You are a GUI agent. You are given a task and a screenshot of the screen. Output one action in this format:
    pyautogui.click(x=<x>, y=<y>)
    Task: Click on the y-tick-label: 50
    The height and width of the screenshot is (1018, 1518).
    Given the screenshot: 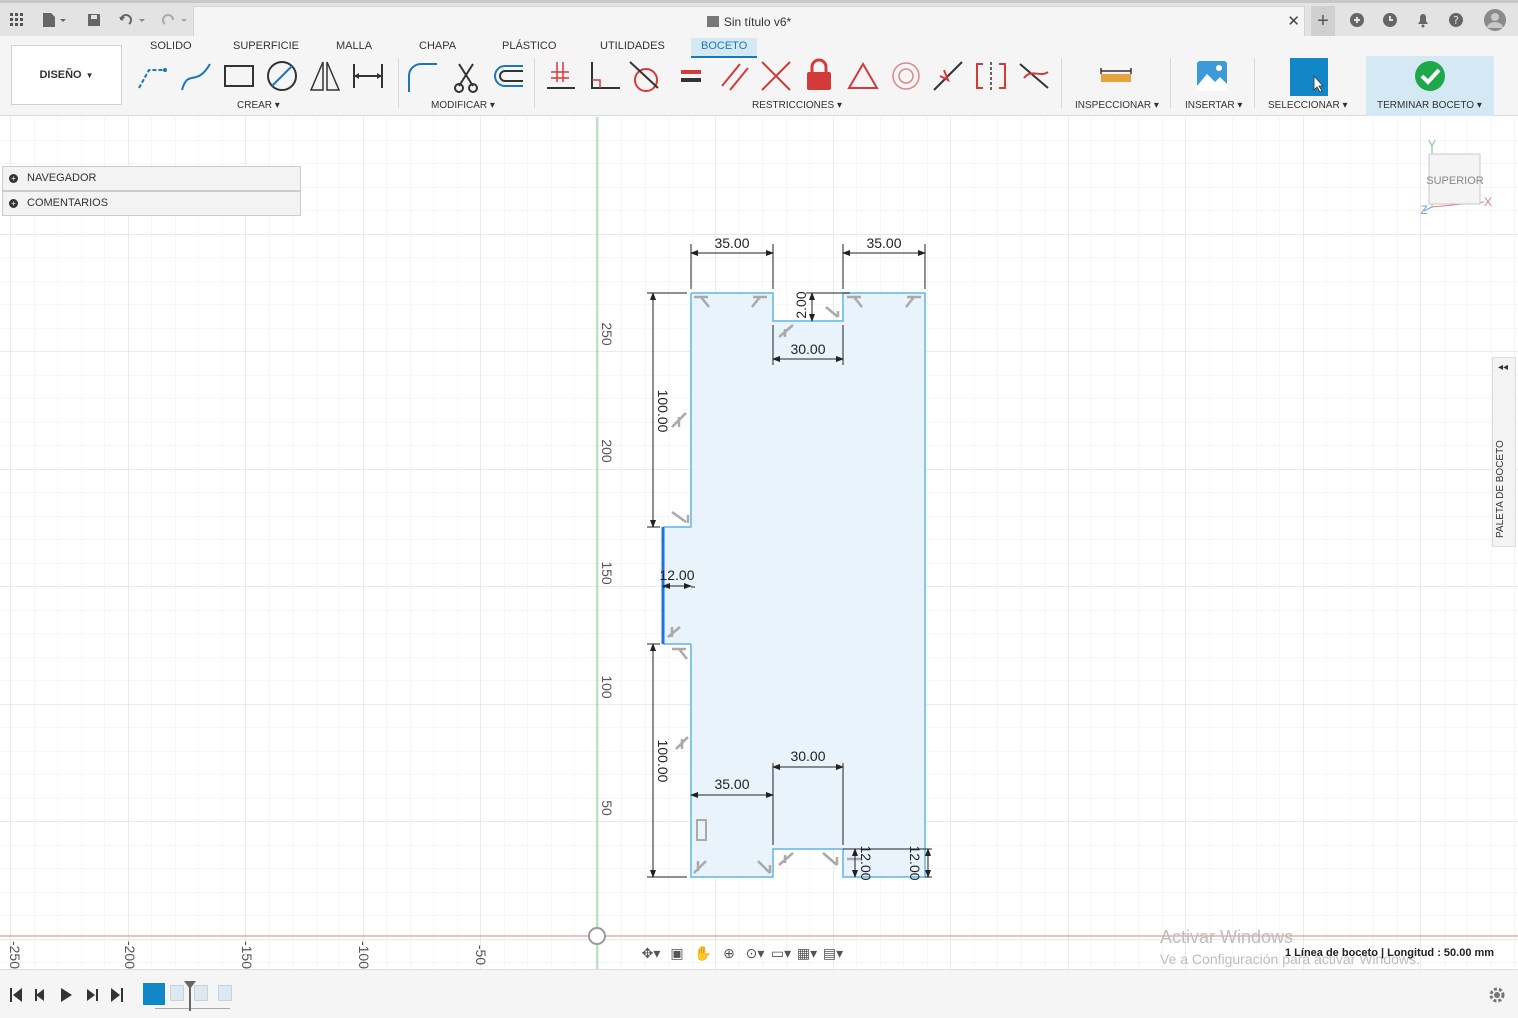 What is the action you would take?
    pyautogui.click(x=607, y=808)
    